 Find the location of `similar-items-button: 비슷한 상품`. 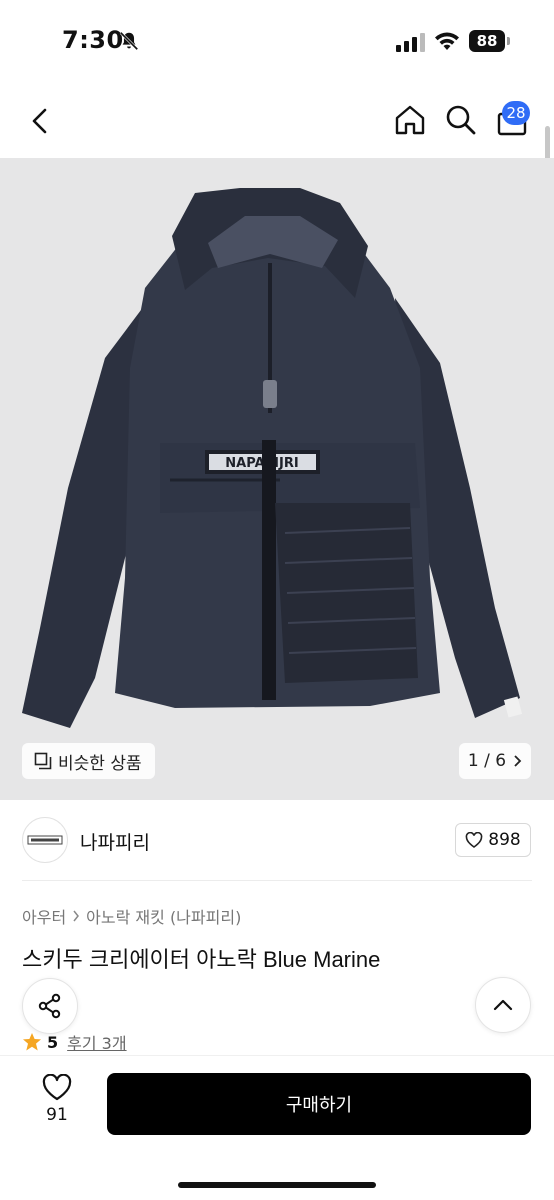

similar-items-button: 비슷한 상품 is located at coordinates (88, 761).